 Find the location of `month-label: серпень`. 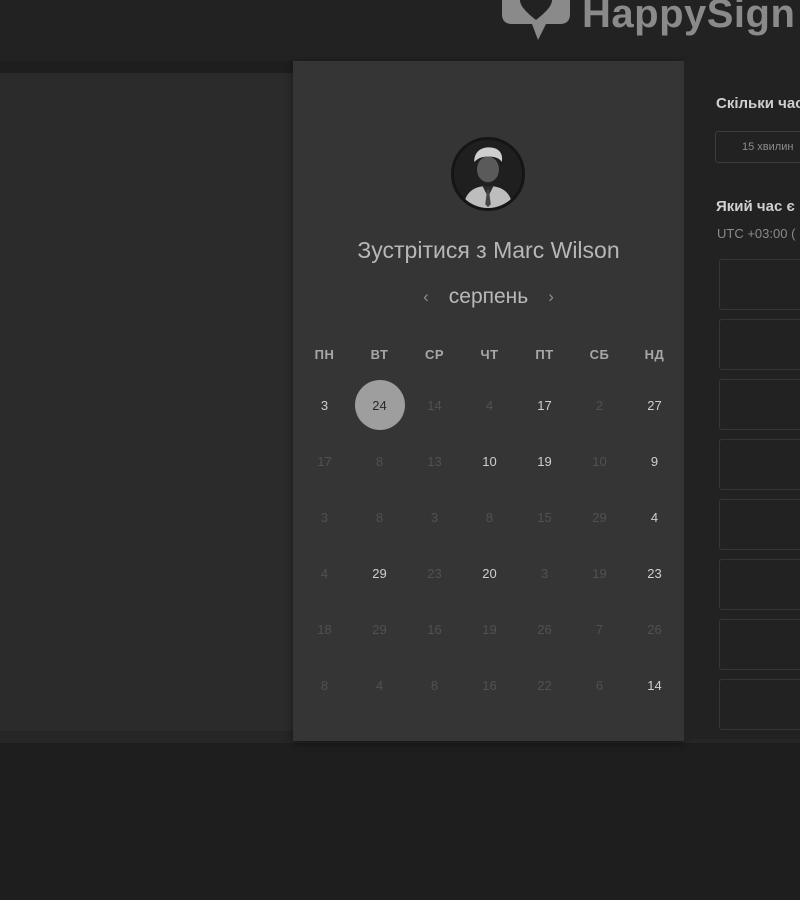

month-label: серпень is located at coordinates (488, 296).